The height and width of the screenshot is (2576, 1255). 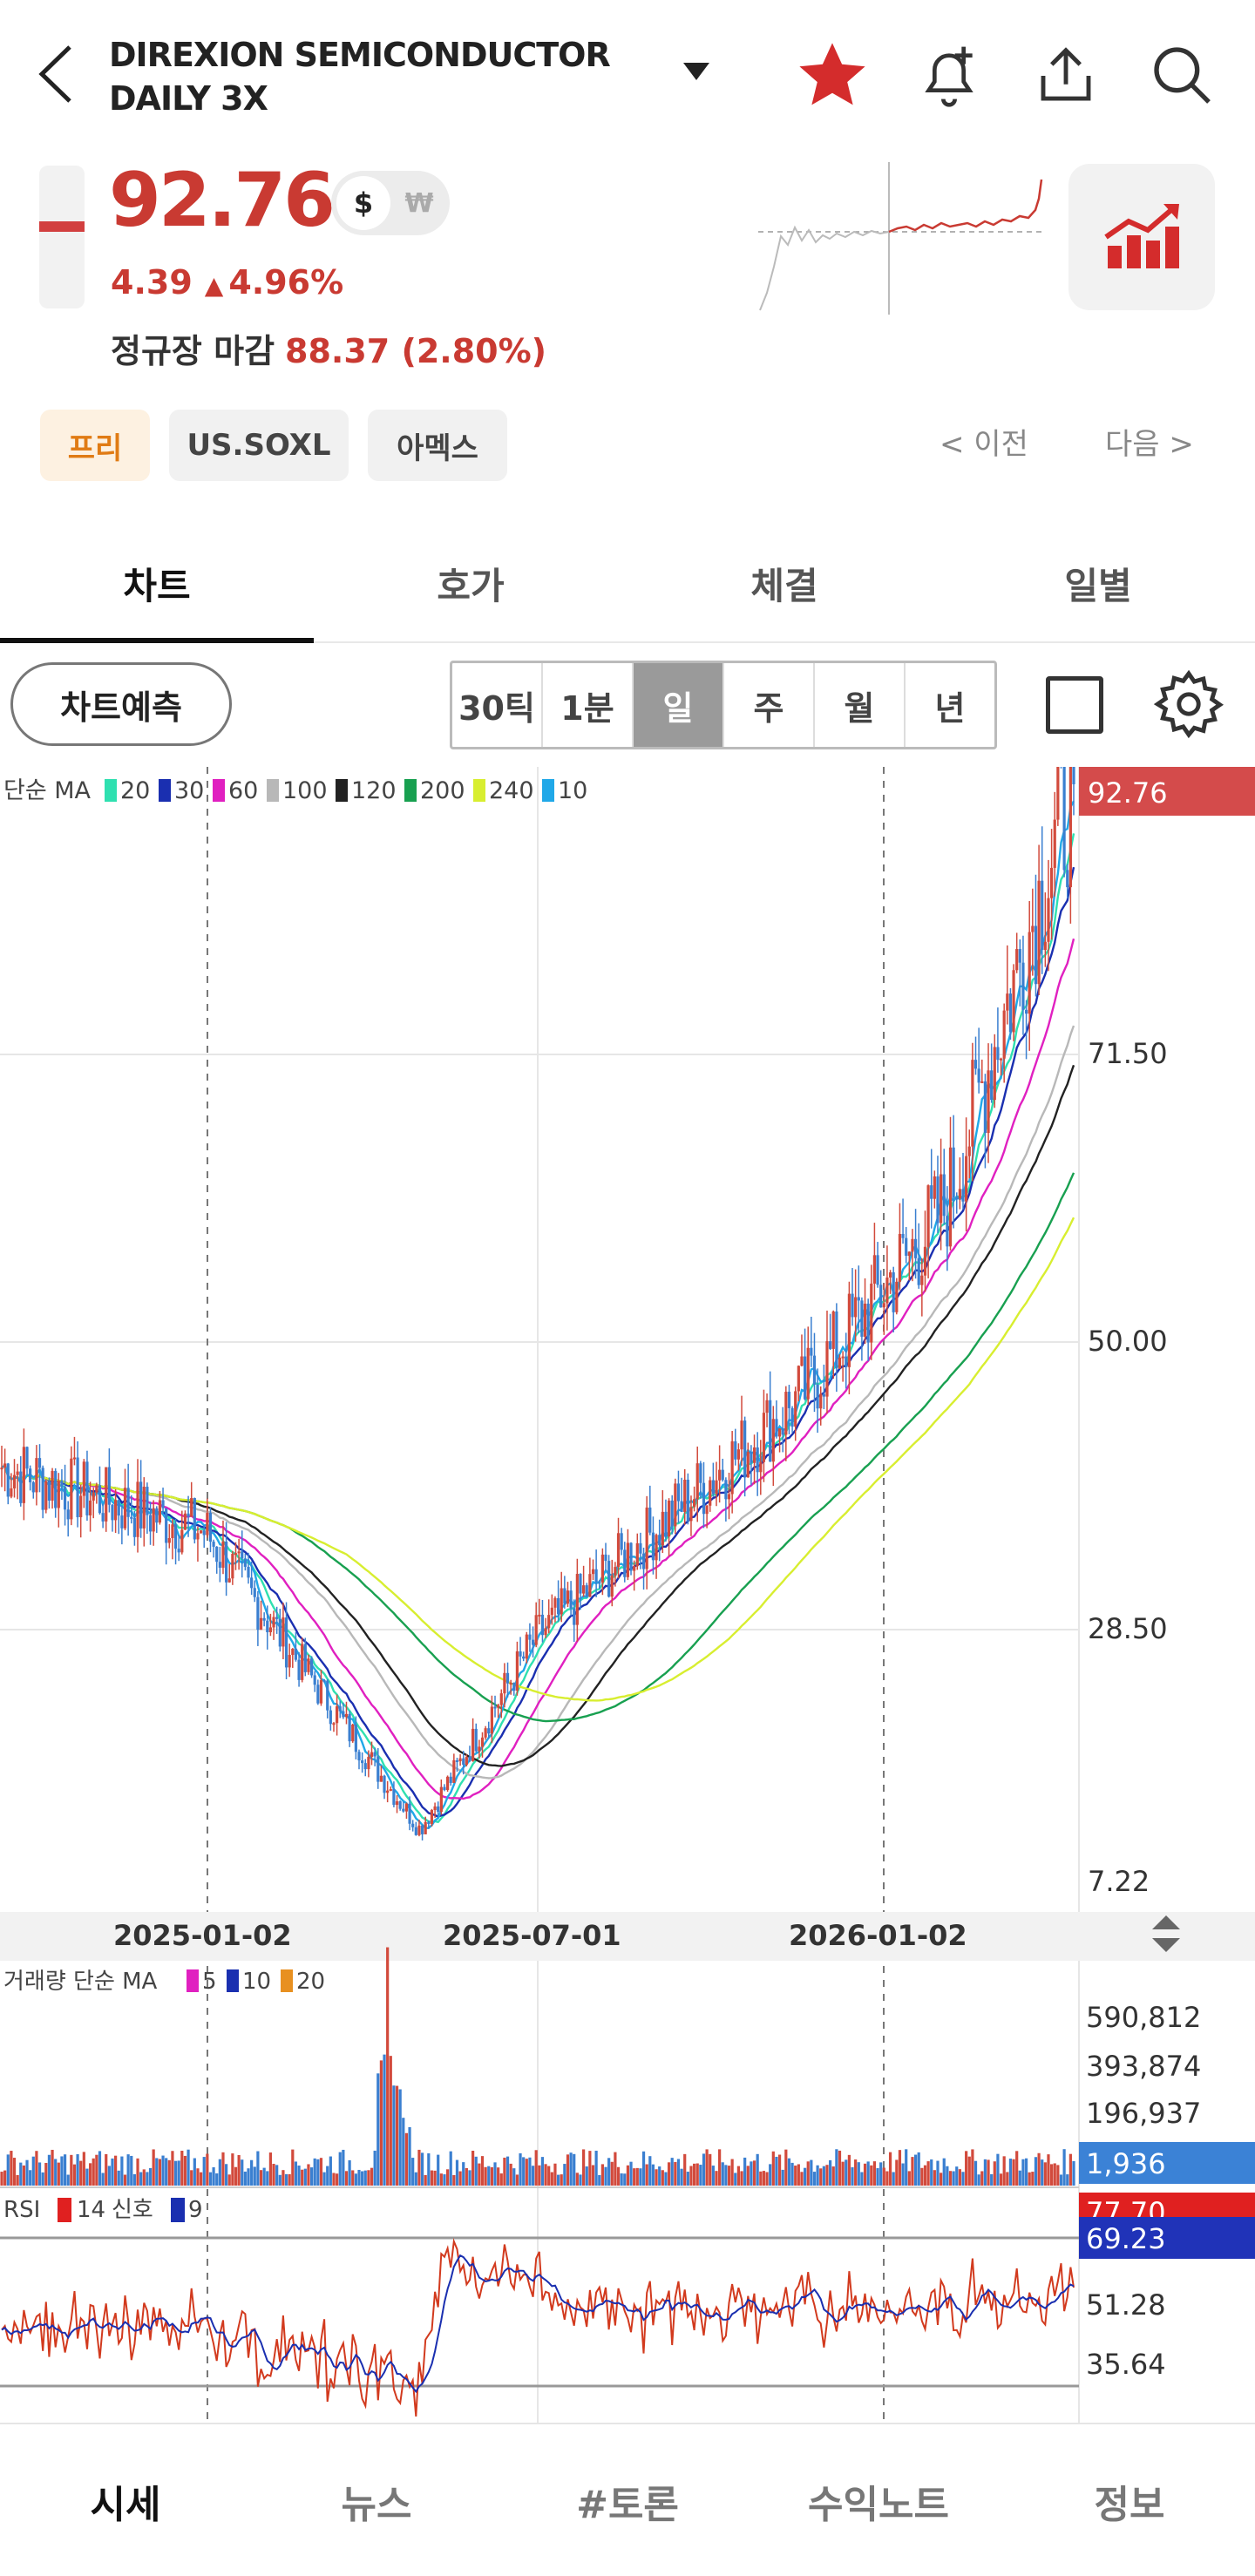 I want to click on nav-news: 뉴스, so click(x=377, y=2500).